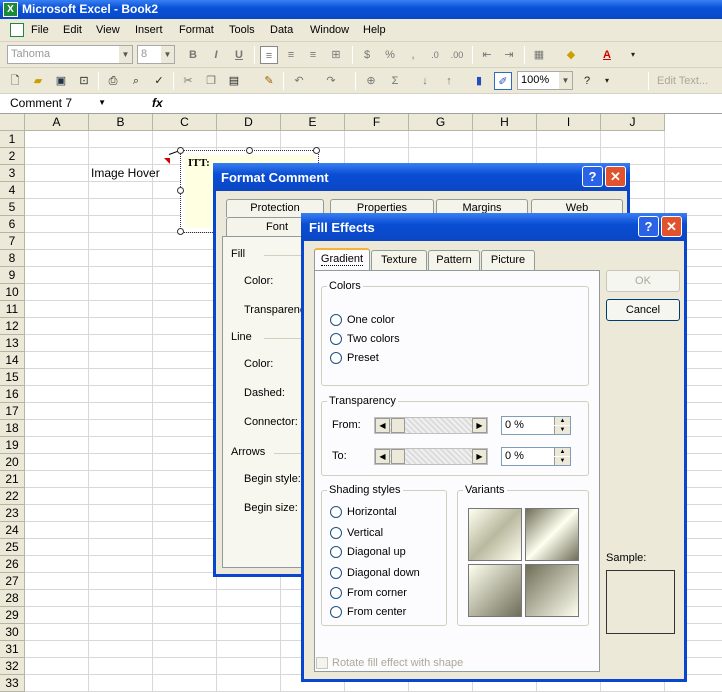  I want to click on one-color-radio: One color, so click(362, 321).